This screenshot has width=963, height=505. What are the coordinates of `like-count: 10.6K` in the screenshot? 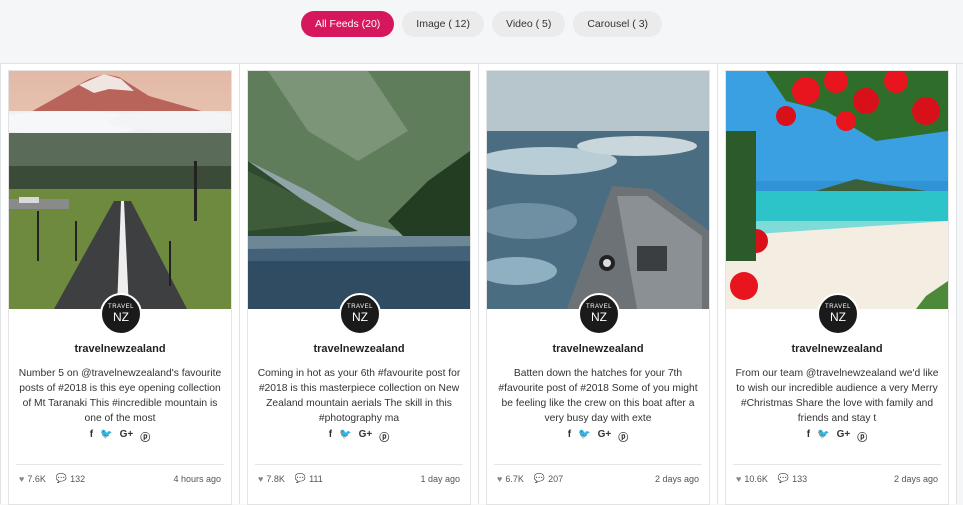 It's located at (756, 478).